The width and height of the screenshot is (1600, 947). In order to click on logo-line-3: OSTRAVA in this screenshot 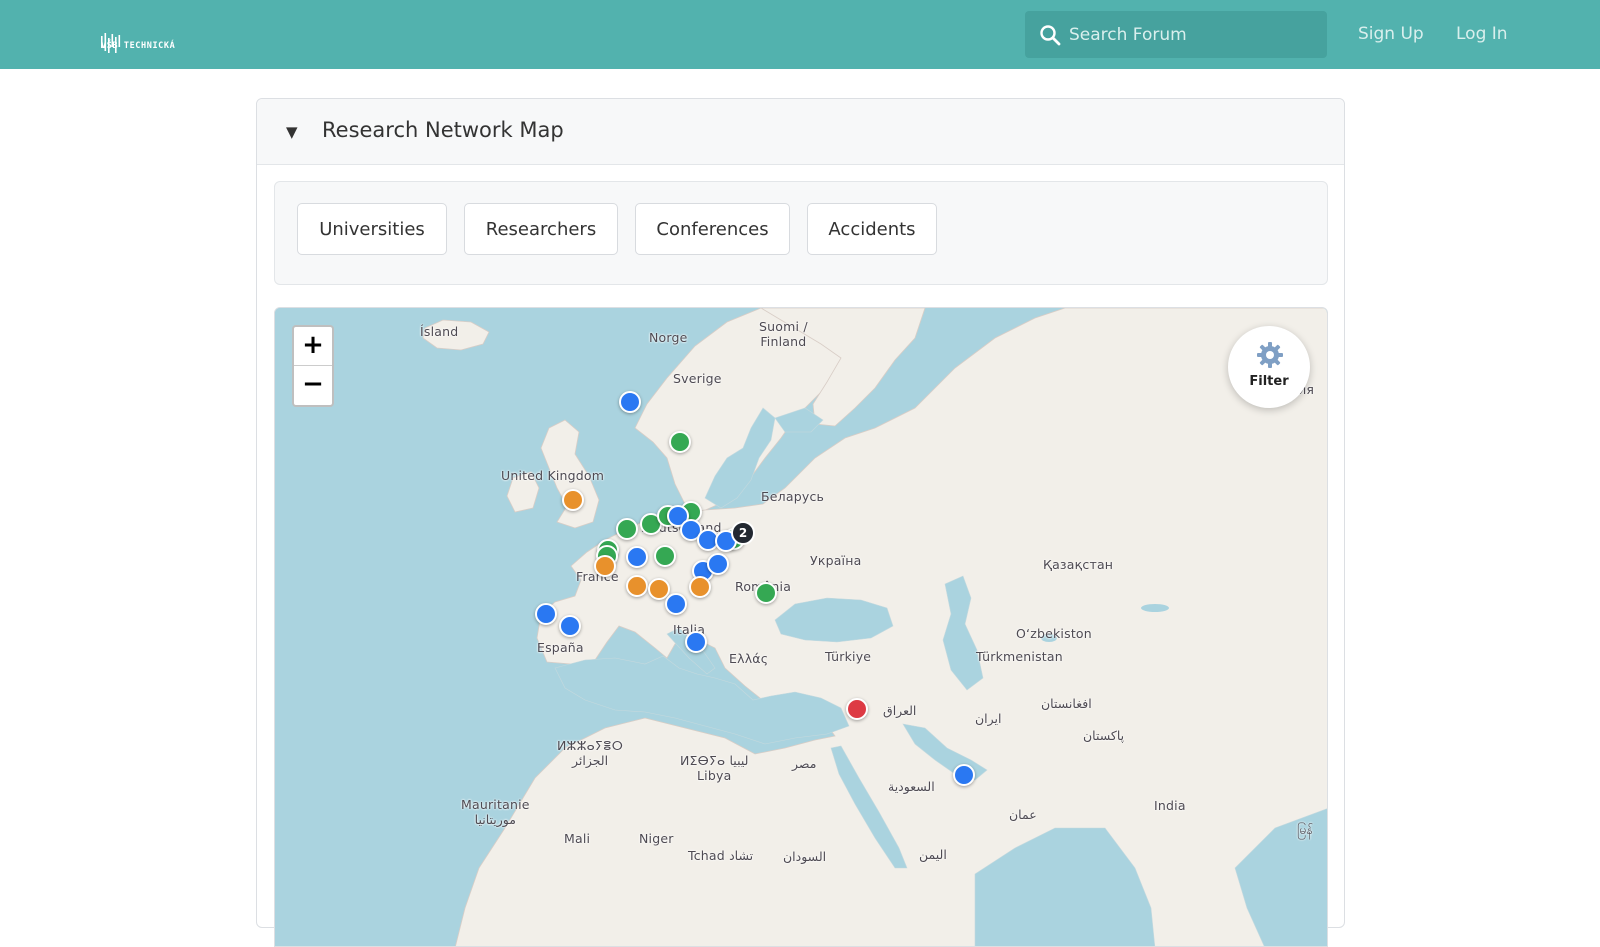, I will do `click(147, 118)`.